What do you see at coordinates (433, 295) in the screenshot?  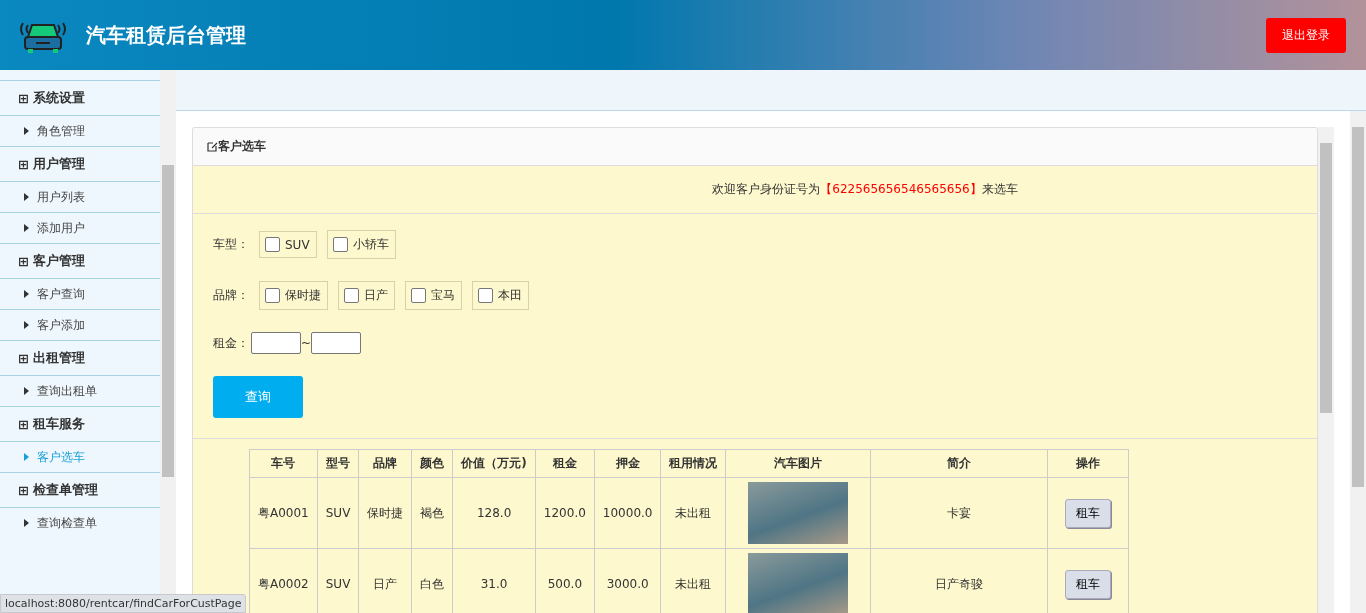 I see `checkbox-option: 宝马` at bounding box center [433, 295].